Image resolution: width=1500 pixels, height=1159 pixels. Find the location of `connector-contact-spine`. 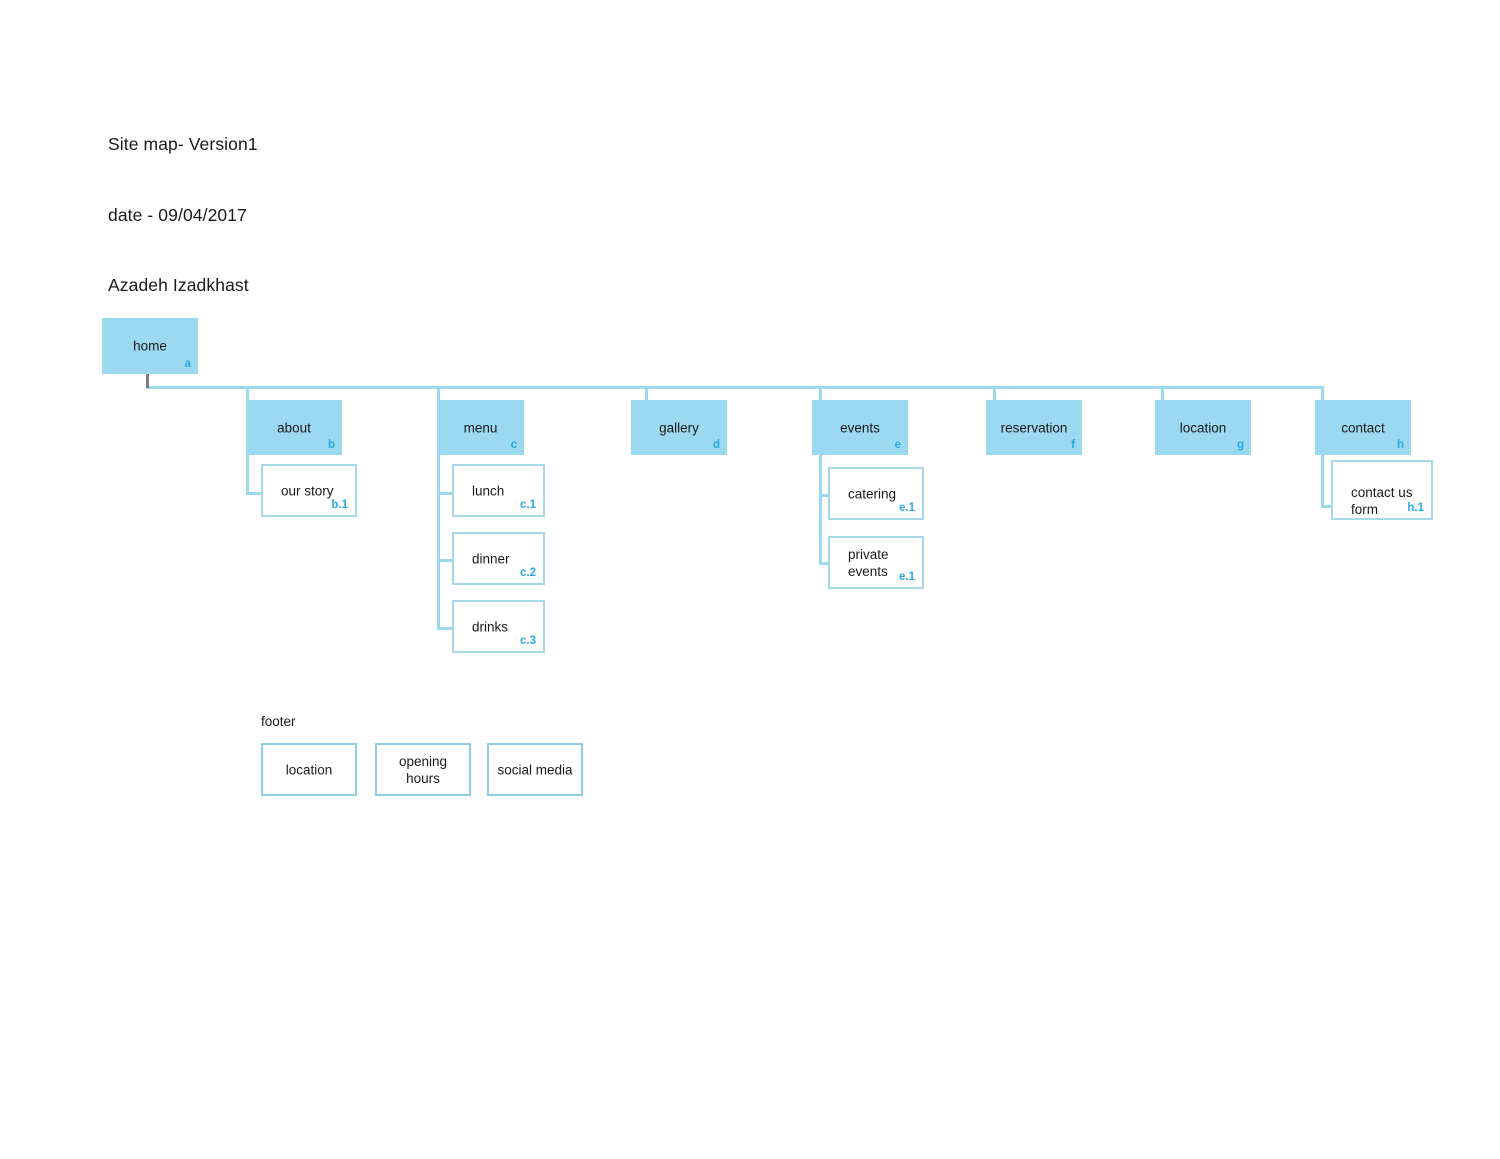

connector-contact-spine is located at coordinates (1322, 481).